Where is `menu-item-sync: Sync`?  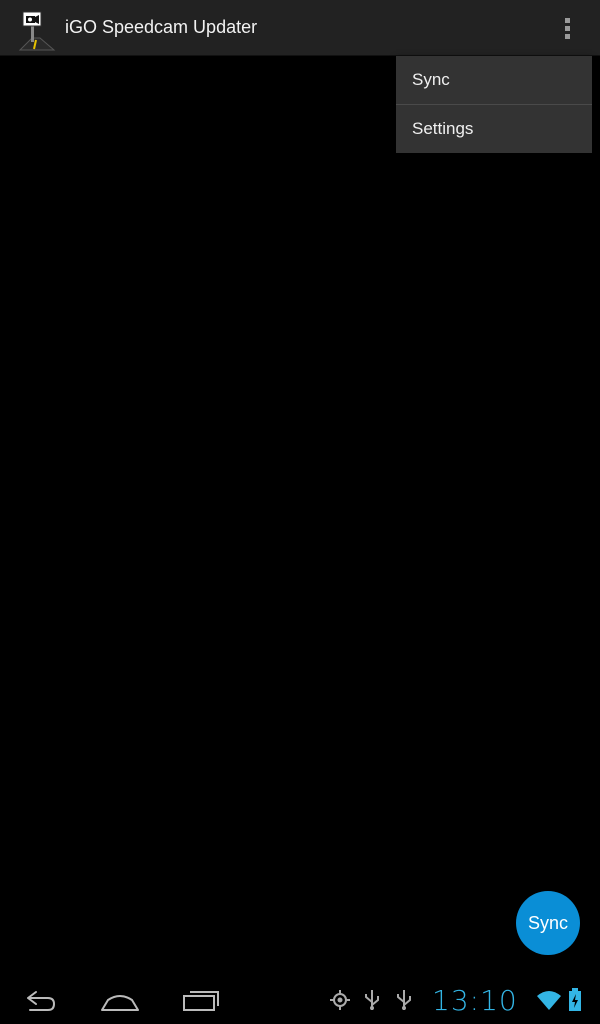
menu-item-sync: Sync is located at coordinates (494, 80).